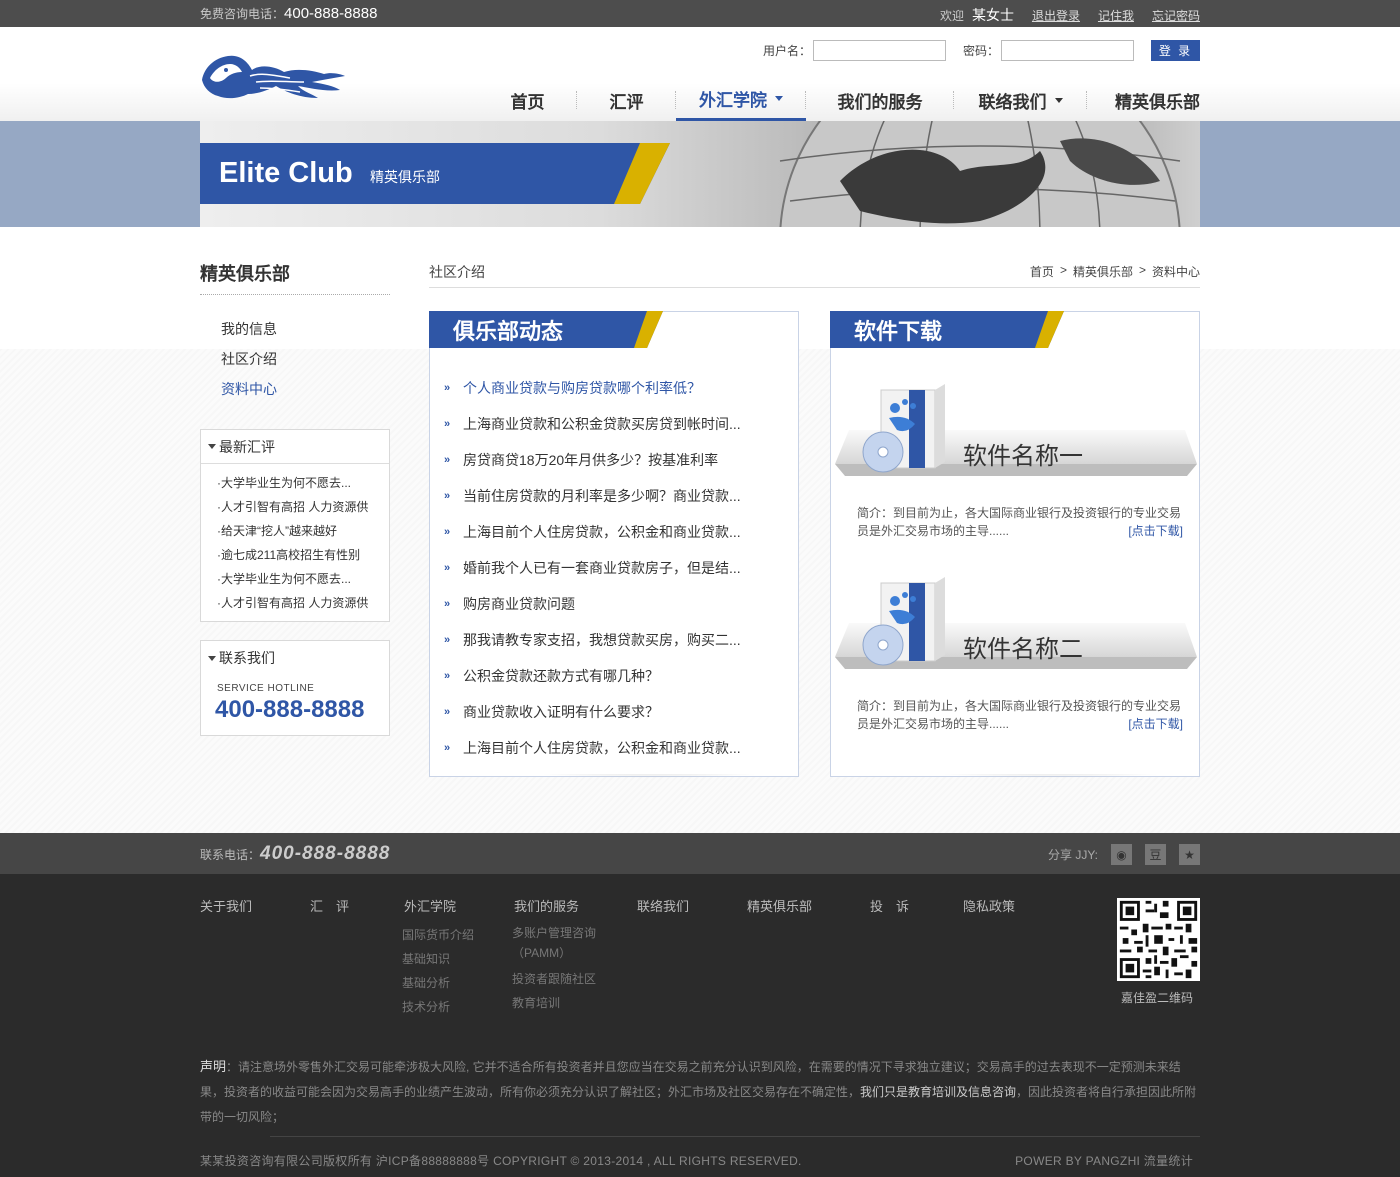 Image resolution: width=1400 pixels, height=1177 pixels. Describe the element at coordinates (438, 935) in the screenshot. I see `footer-sublink: 国际货币介绍` at that location.